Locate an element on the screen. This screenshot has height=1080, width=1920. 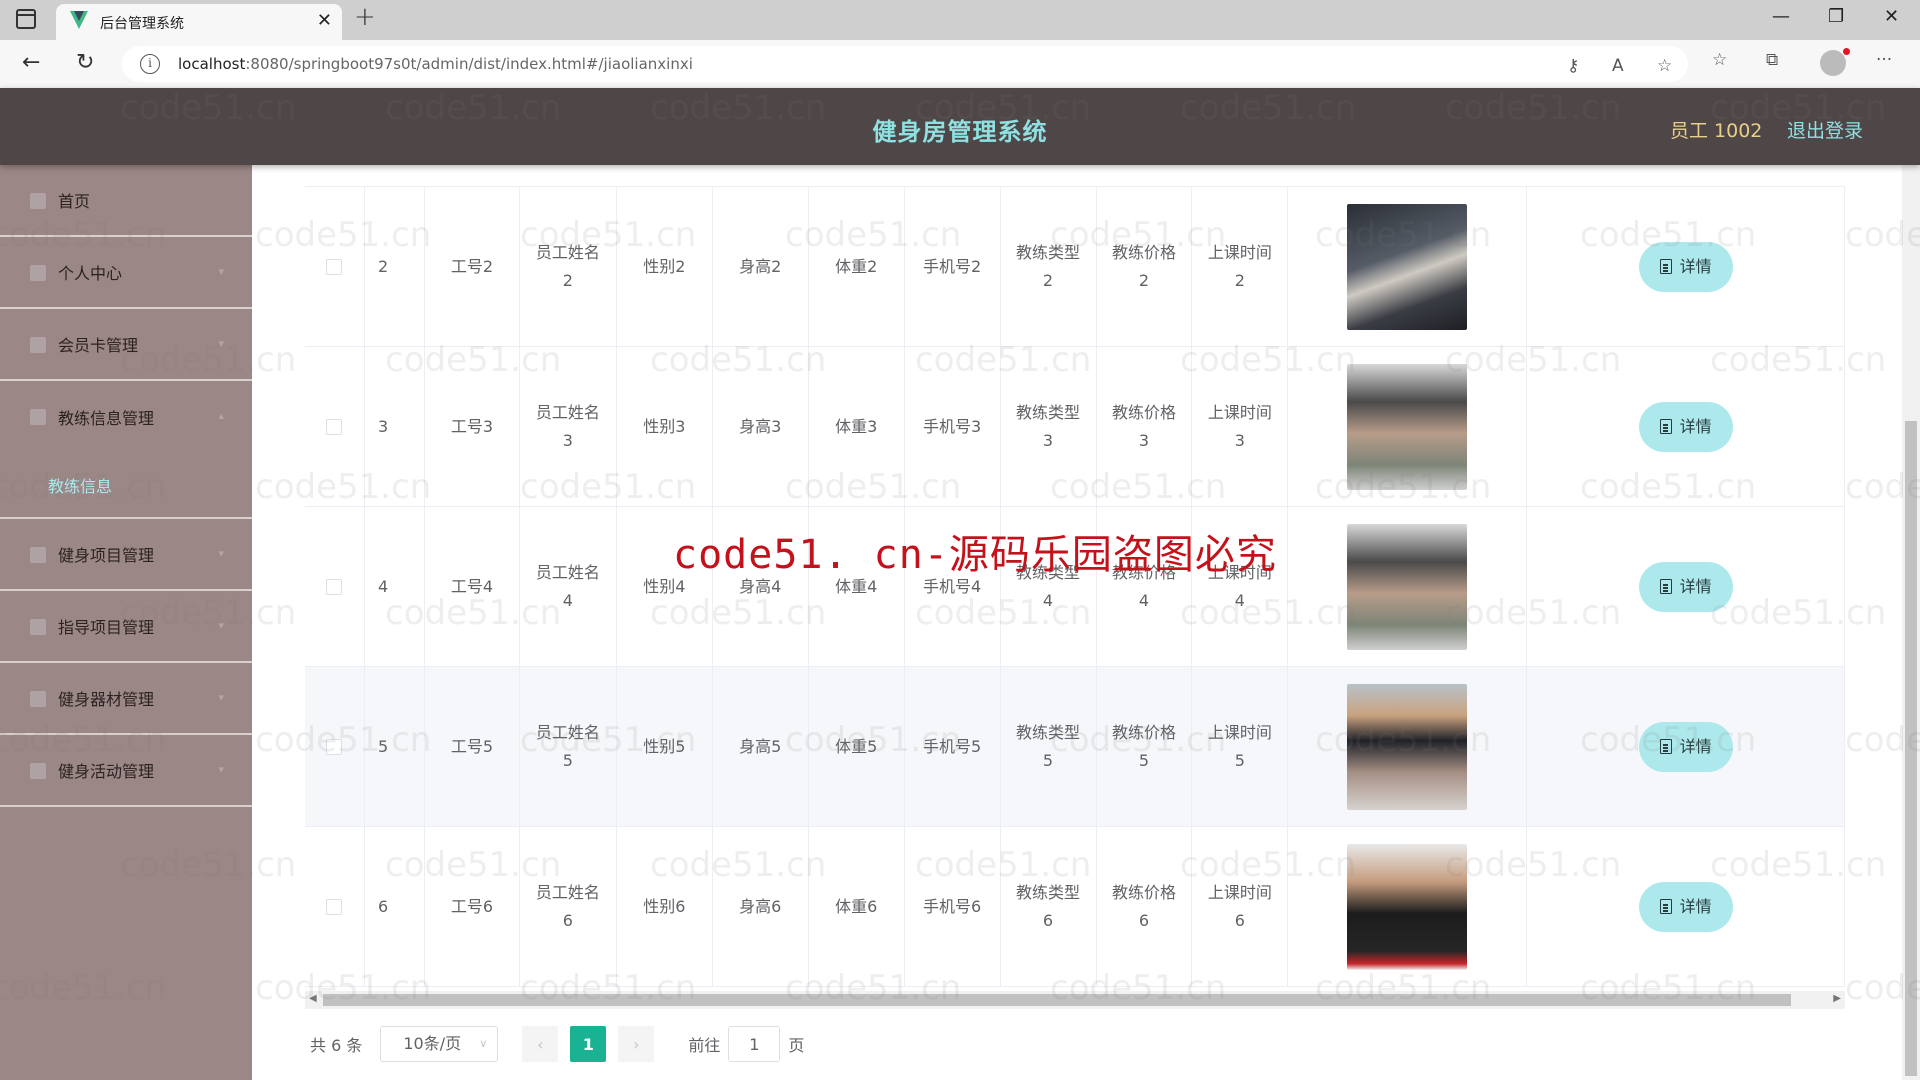
back-icon: ← is located at coordinates (31, 62).